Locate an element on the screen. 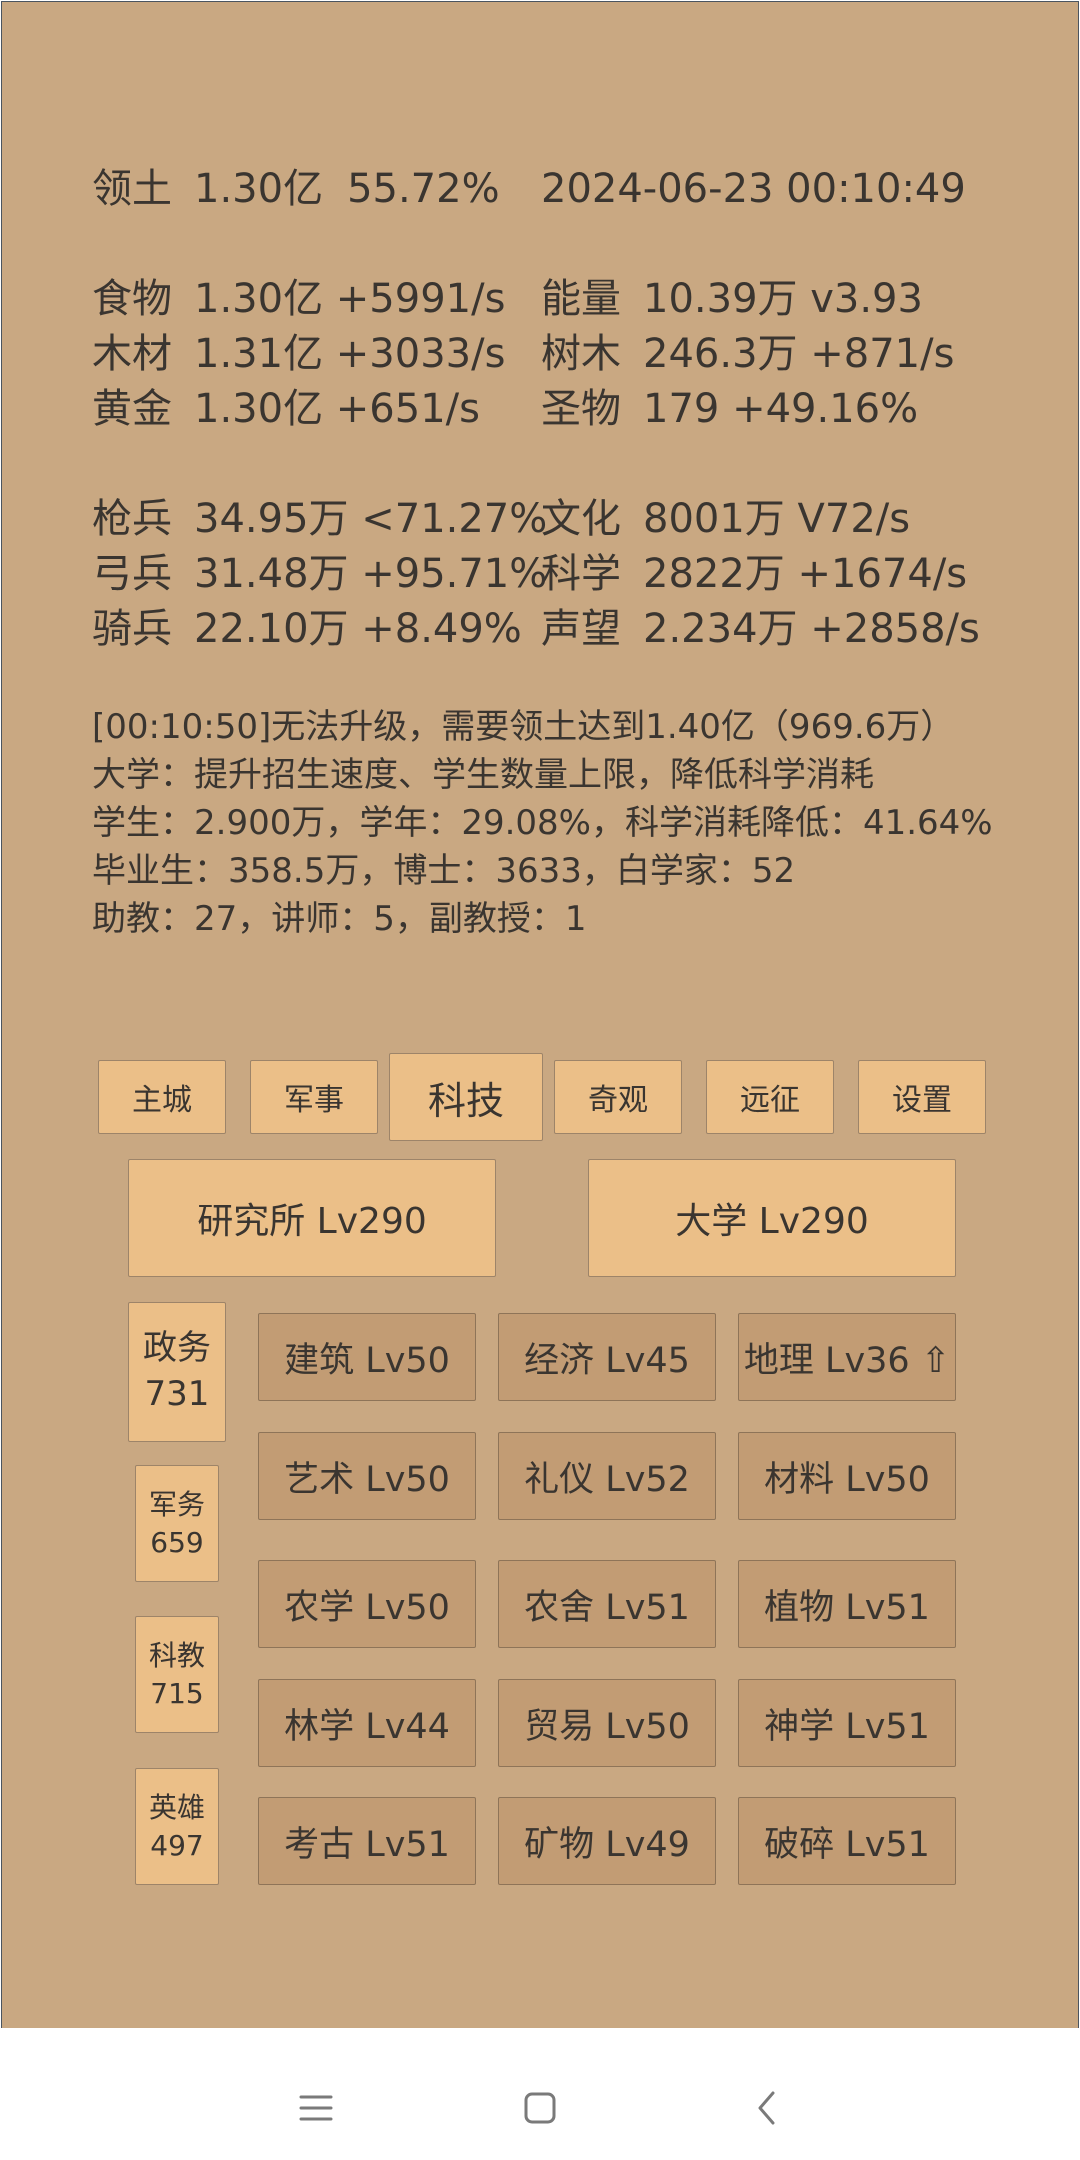 The image size is (1080, 2160). info-students: 学生：2.900万，学年：29.08%，科学消耗降低：41.64% is located at coordinates (542, 823).